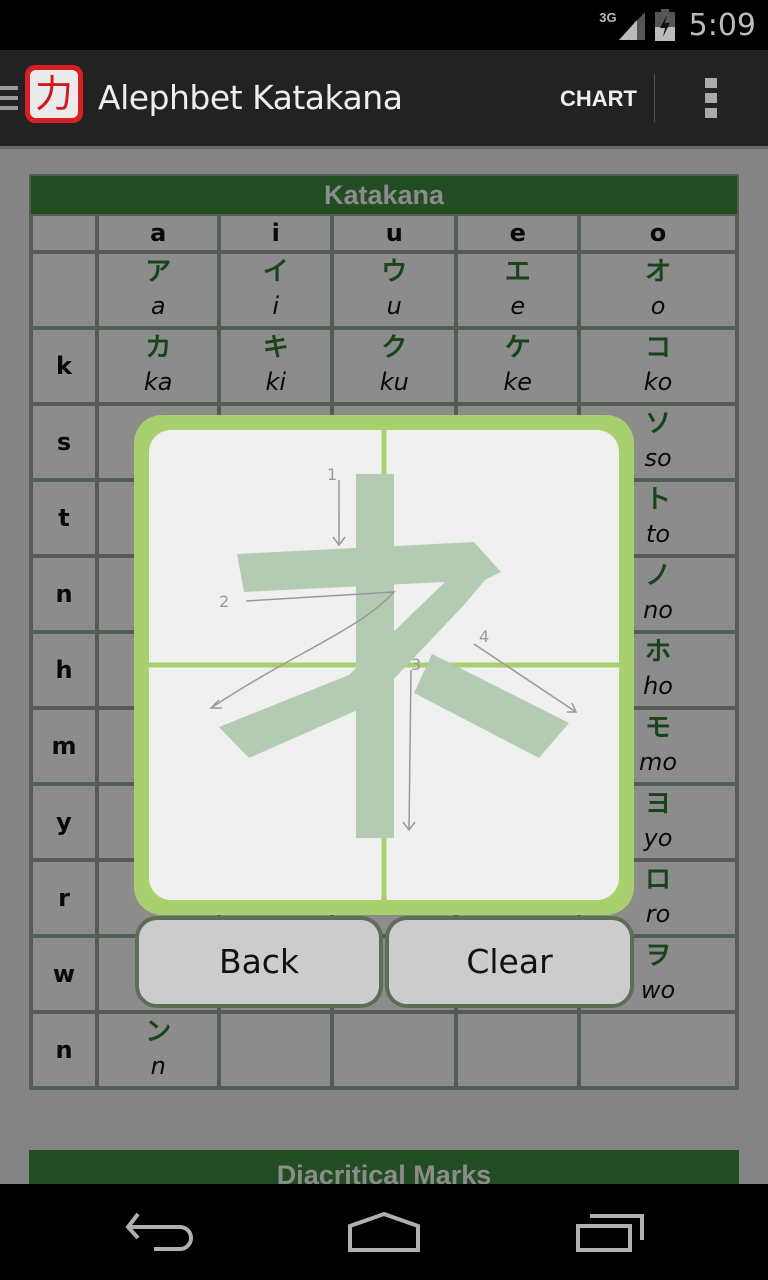  What do you see at coordinates (160, 1232) in the screenshot?
I see `back-icon` at bounding box center [160, 1232].